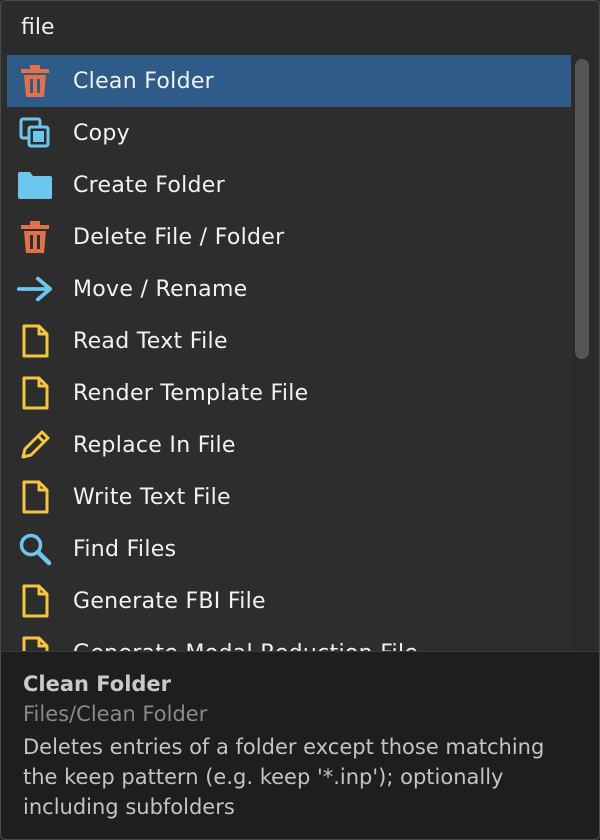  Describe the element at coordinates (160, 289) in the screenshot. I see `item-label: Move / Rename` at that location.